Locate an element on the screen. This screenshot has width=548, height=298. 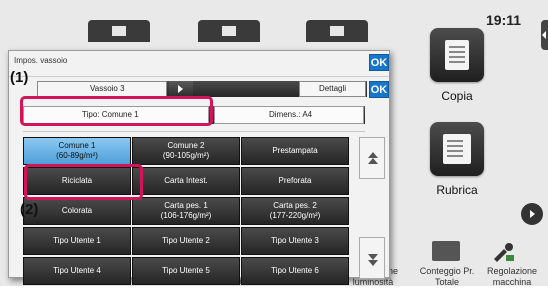
screen-bottom-margin is located at coordinates (274, 292).